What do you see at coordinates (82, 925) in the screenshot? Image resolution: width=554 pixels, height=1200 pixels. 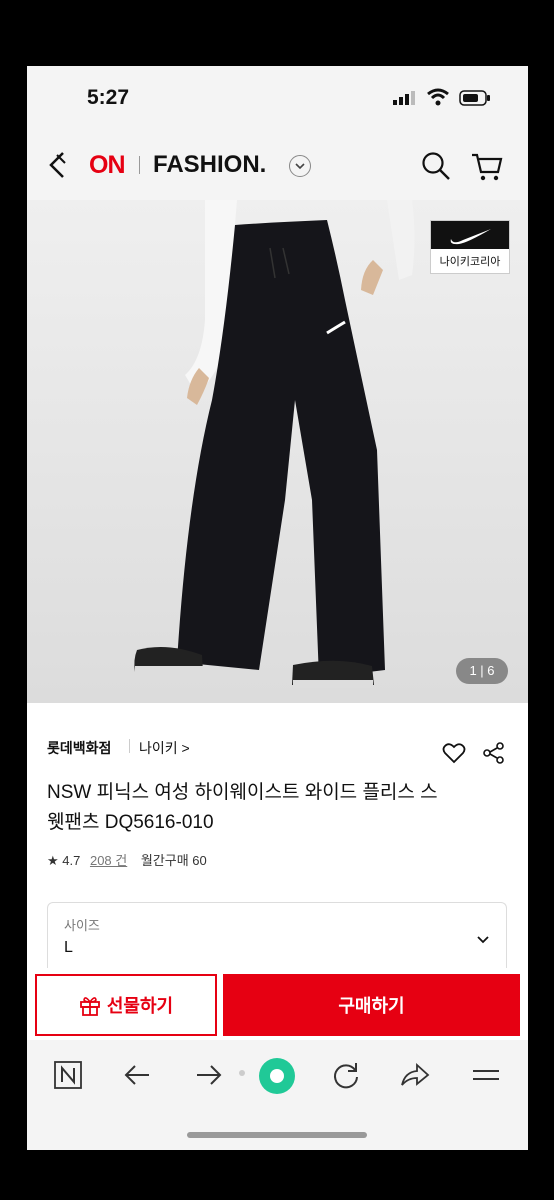 I see `size-label: 사이즈` at bounding box center [82, 925].